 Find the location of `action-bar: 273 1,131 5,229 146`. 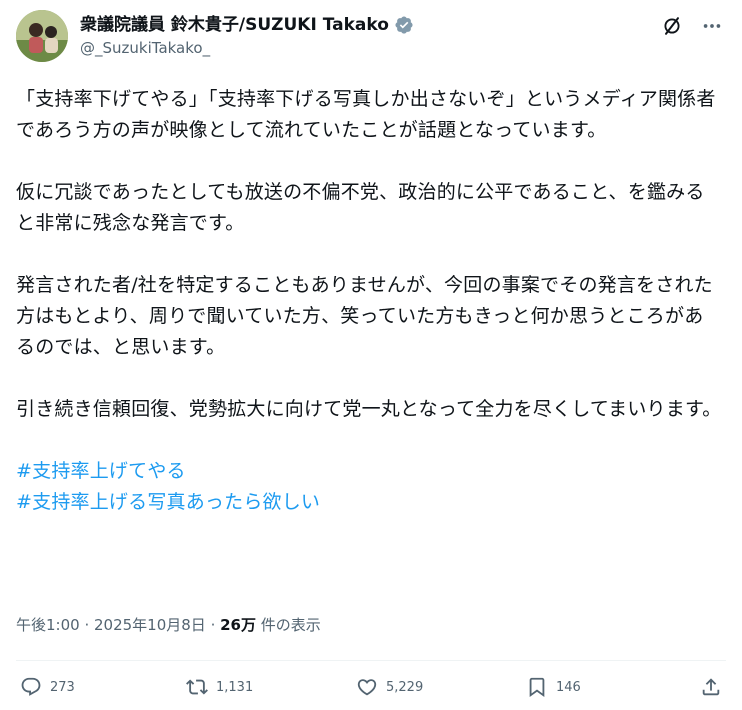

action-bar: 273 1,131 5,229 146 is located at coordinates (371, 690).